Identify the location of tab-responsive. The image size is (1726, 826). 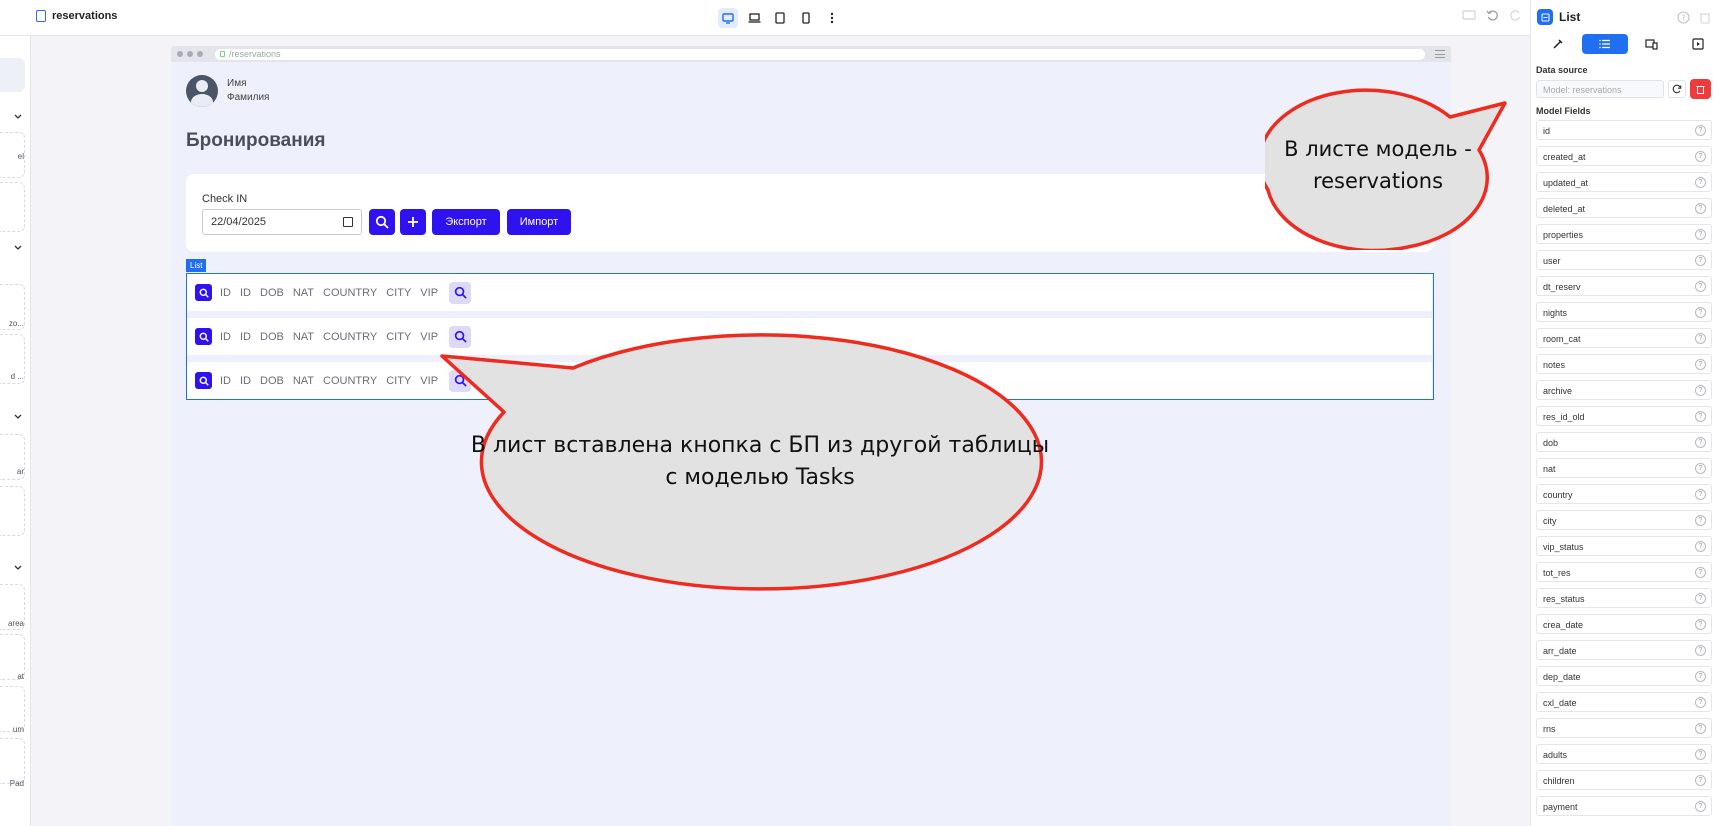
(1651, 44).